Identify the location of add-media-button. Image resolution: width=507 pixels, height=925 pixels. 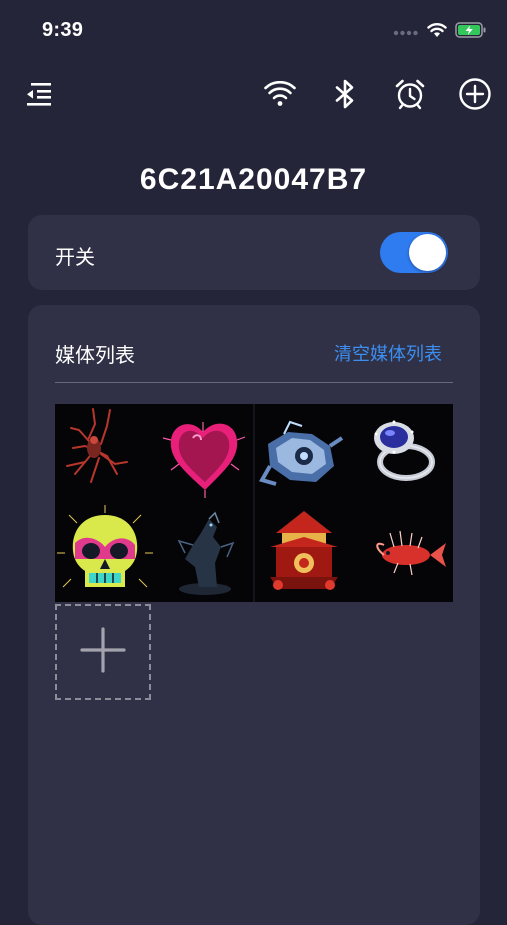
(103, 652).